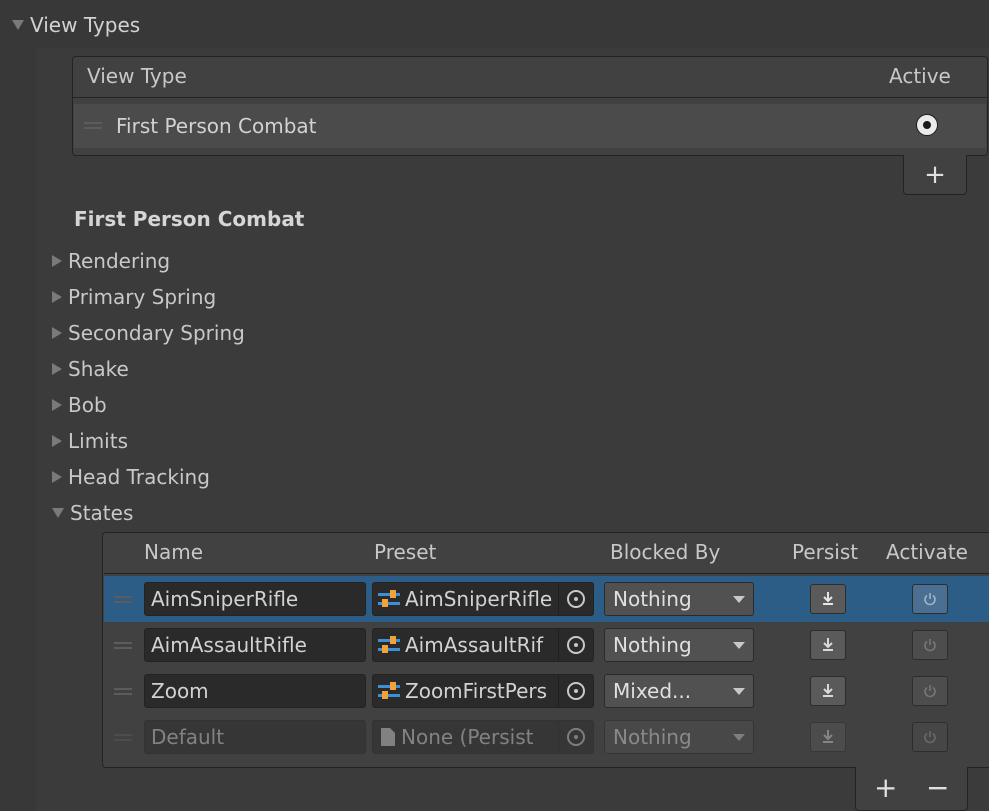 Image resolution: width=989 pixels, height=811 pixels. What do you see at coordinates (935, 175) in the screenshot?
I see `add-view-type-button: +` at bounding box center [935, 175].